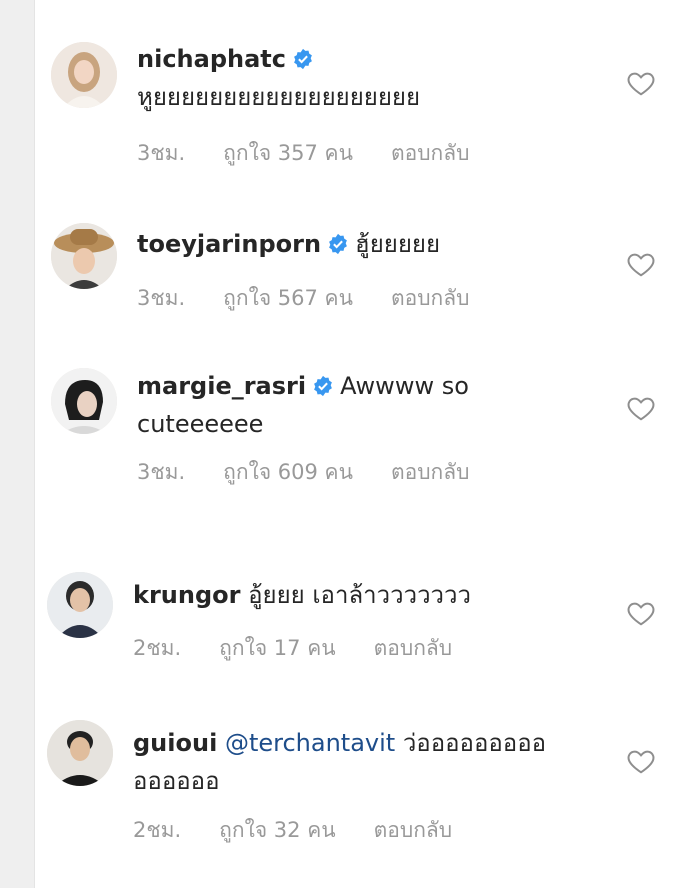  I want to click on comment-text: krungor อู้ยยย เอาล้าววววววว, so click(373, 595).